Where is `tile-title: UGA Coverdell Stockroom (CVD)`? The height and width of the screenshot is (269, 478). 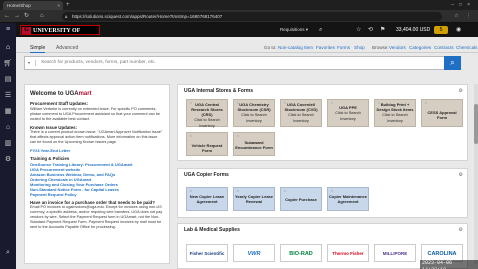 tile-title: UGA Coverdell Stockroom (CVD) is located at coordinates (301, 107).